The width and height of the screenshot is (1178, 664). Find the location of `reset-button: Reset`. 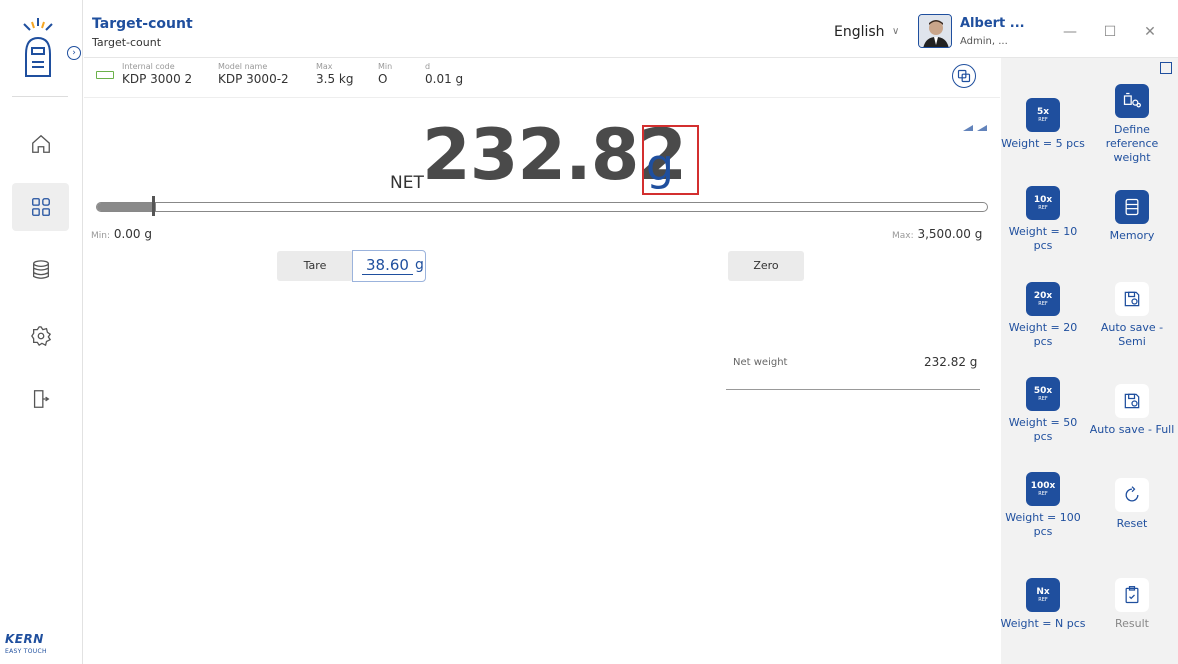

reset-button: Reset is located at coordinates (1132, 504).